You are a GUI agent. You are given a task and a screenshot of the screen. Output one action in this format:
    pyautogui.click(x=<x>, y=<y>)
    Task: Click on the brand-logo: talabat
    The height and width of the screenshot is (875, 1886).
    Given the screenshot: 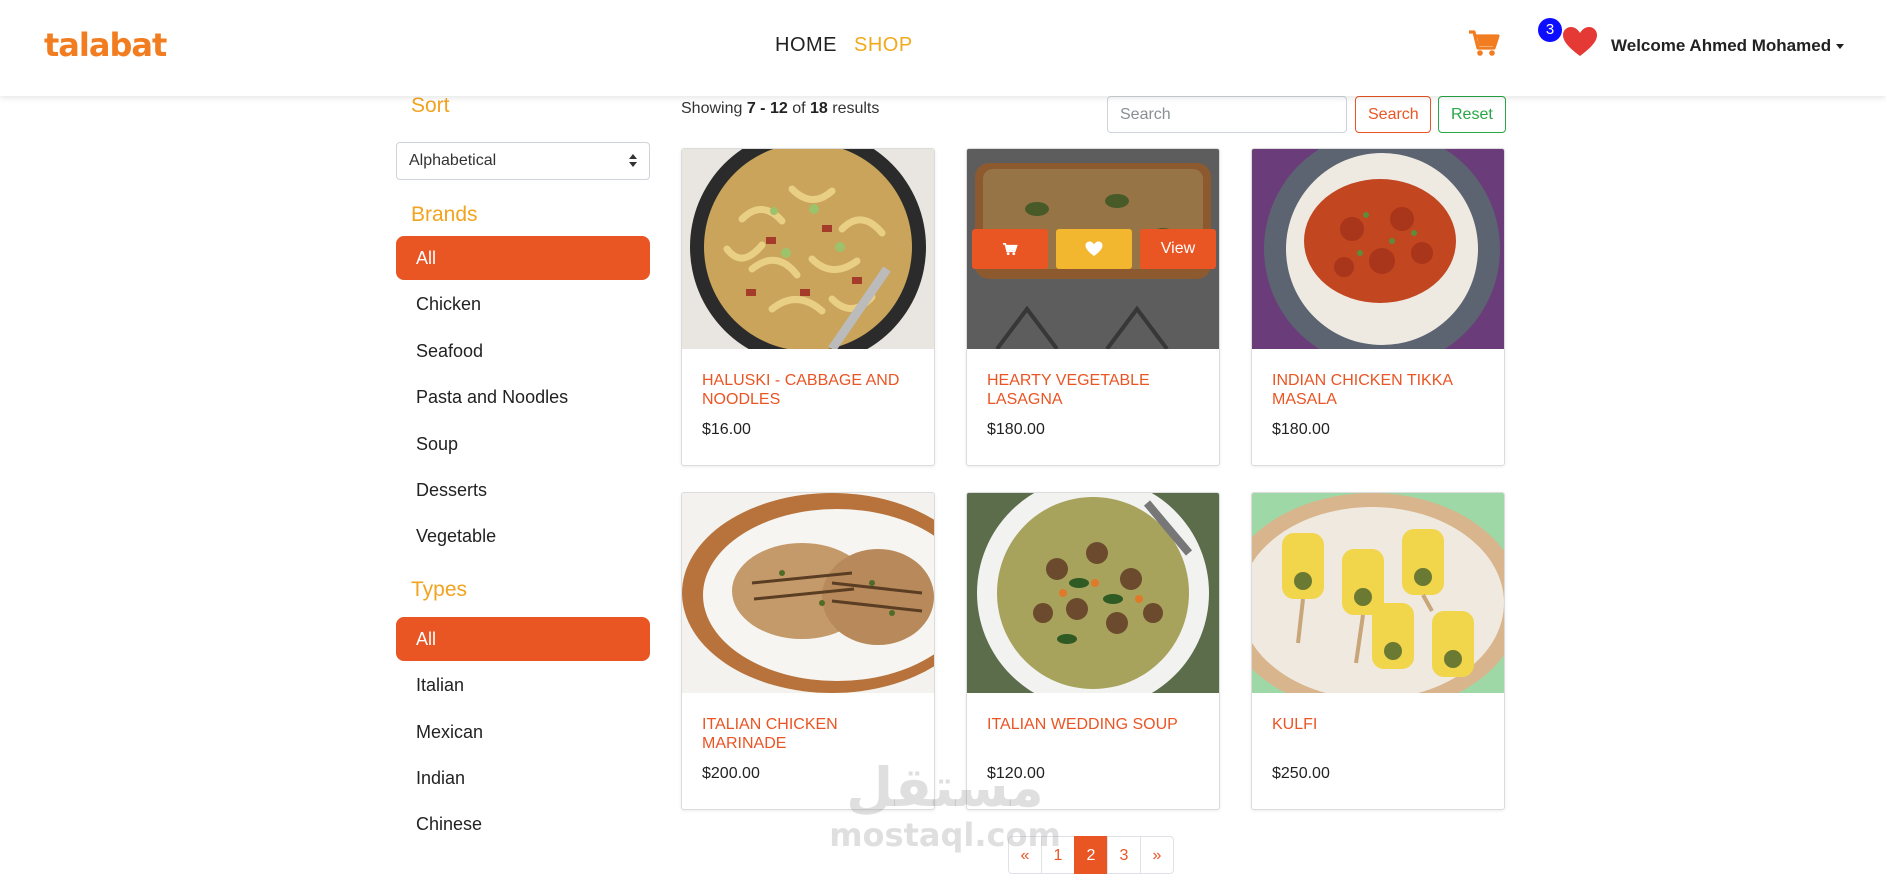 What is the action you would take?
    pyautogui.click(x=105, y=45)
    